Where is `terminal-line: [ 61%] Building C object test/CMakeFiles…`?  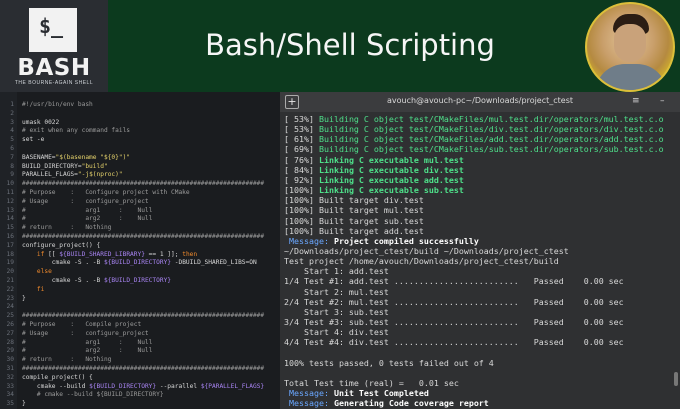
terminal-line: [ 61%] Building C object test/CMakeFiles… is located at coordinates (474, 139).